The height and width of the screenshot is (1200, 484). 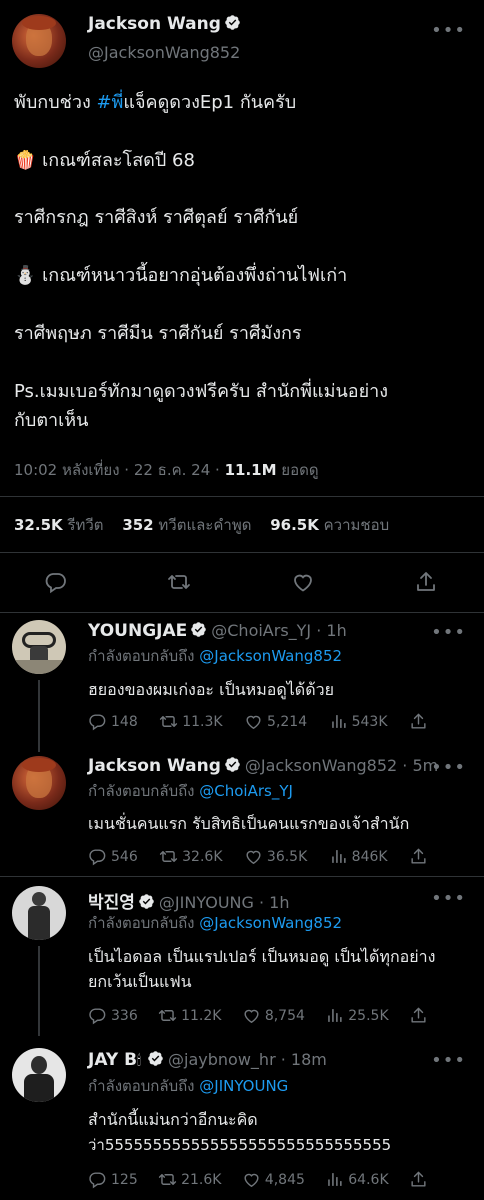 What do you see at coordinates (164, 52) in the screenshot?
I see `author-handle: @JacksonWang852` at bounding box center [164, 52].